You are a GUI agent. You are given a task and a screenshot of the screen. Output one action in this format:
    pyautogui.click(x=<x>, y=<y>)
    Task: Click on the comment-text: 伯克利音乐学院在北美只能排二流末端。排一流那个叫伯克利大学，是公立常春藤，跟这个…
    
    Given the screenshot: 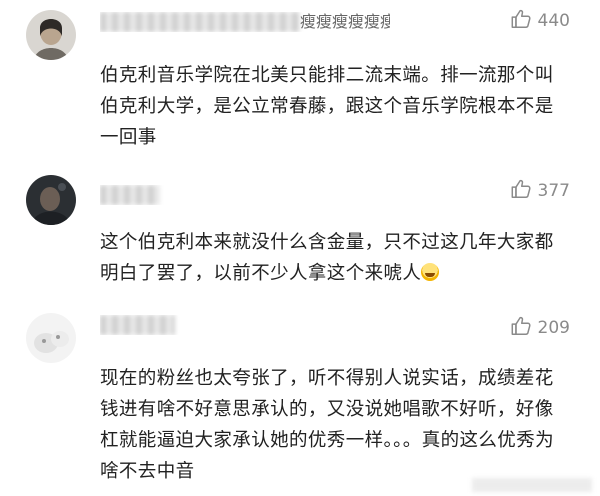 What is the action you would take?
    pyautogui.click(x=327, y=106)
    